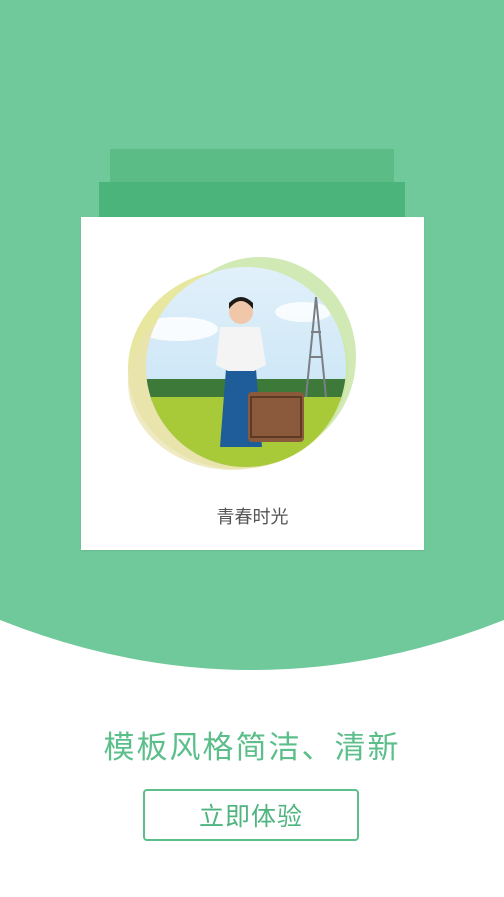 The width and height of the screenshot is (504, 897). I want to click on card-caption: 青春时光, so click(252, 517).